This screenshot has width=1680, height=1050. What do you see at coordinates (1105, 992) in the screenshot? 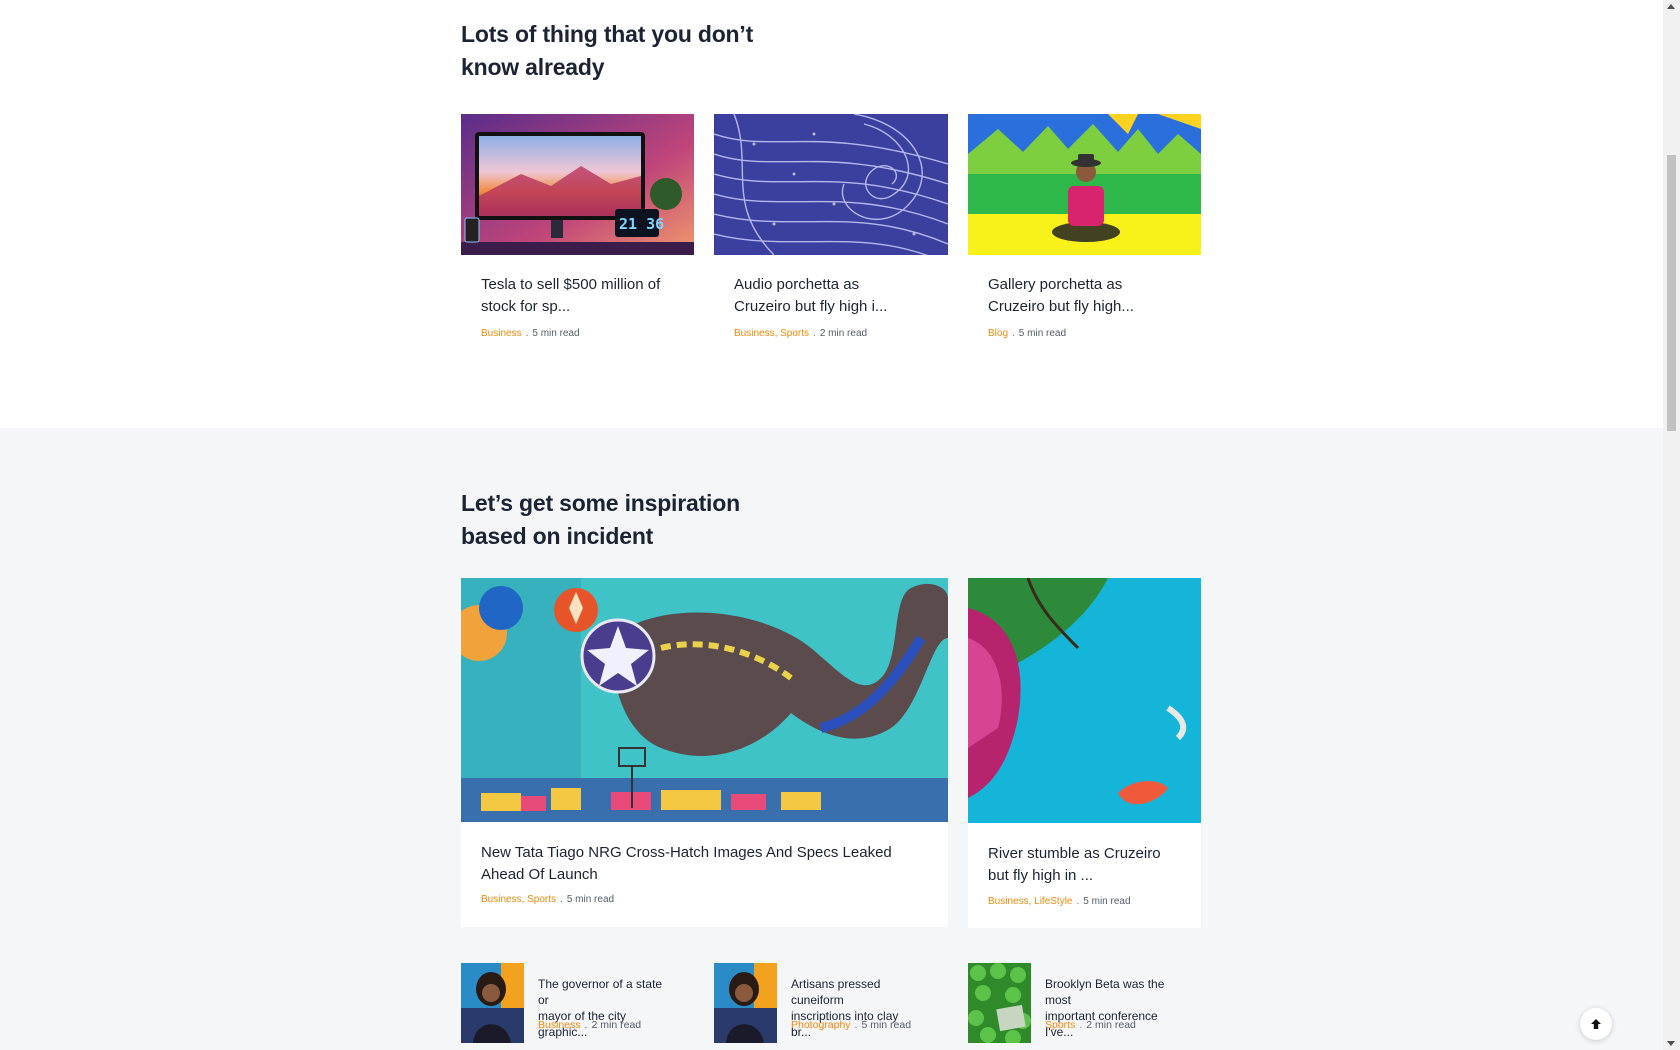
I see `title-line: Brooklyn Beta was the most` at bounding box center [1105, 992].